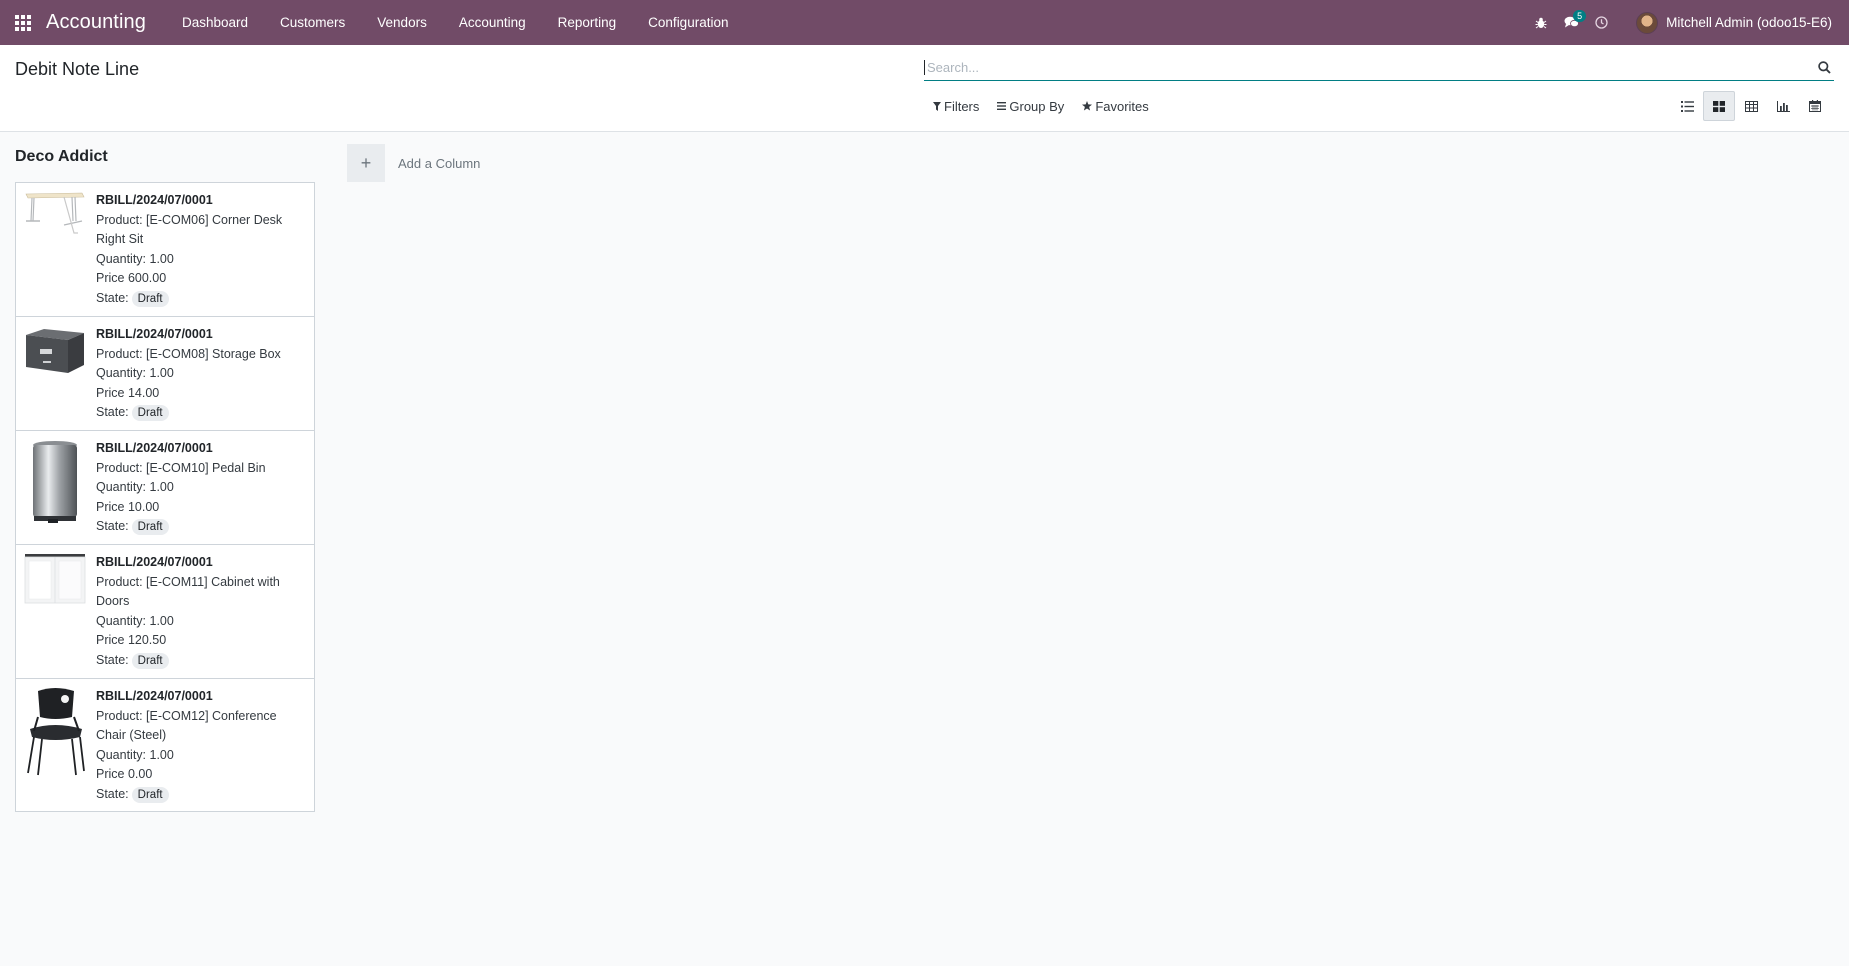 The width and height of the screenshot is (1849, 966). What do you see at coordinates (165, 157) in the screenshot?
I see `column-title: Deco Addict` at bounding box center [165, 157].